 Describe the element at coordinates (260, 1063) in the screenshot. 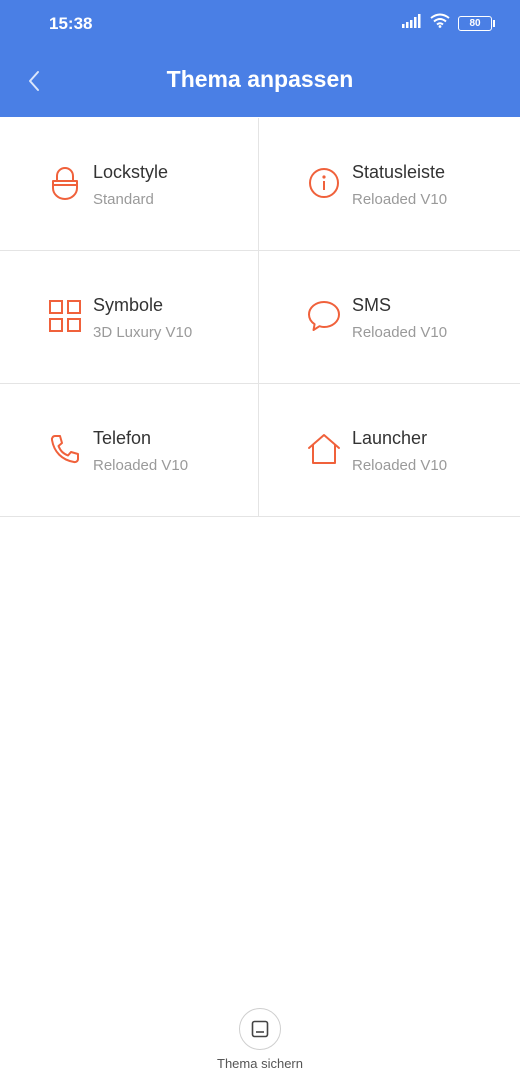

I see `save-theme-label: Thema sichern` at that location.